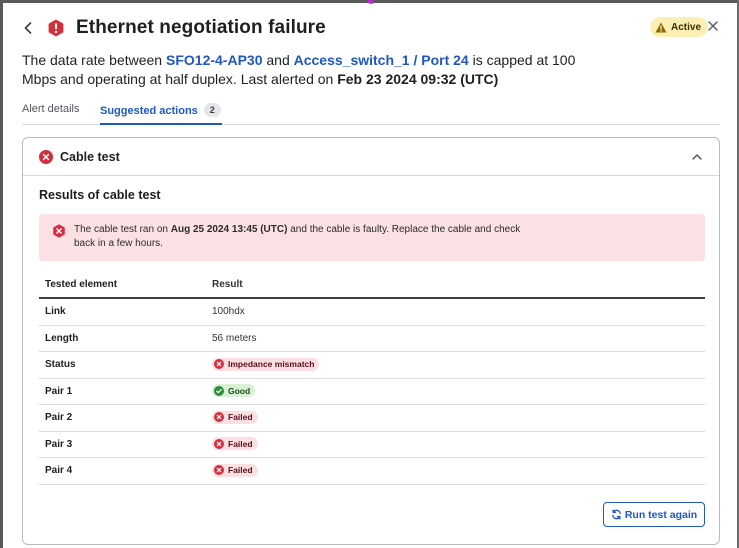 This screenshot has height=548, width=739. I want to click on table-row: Link 100hdx, so click(372, 312).